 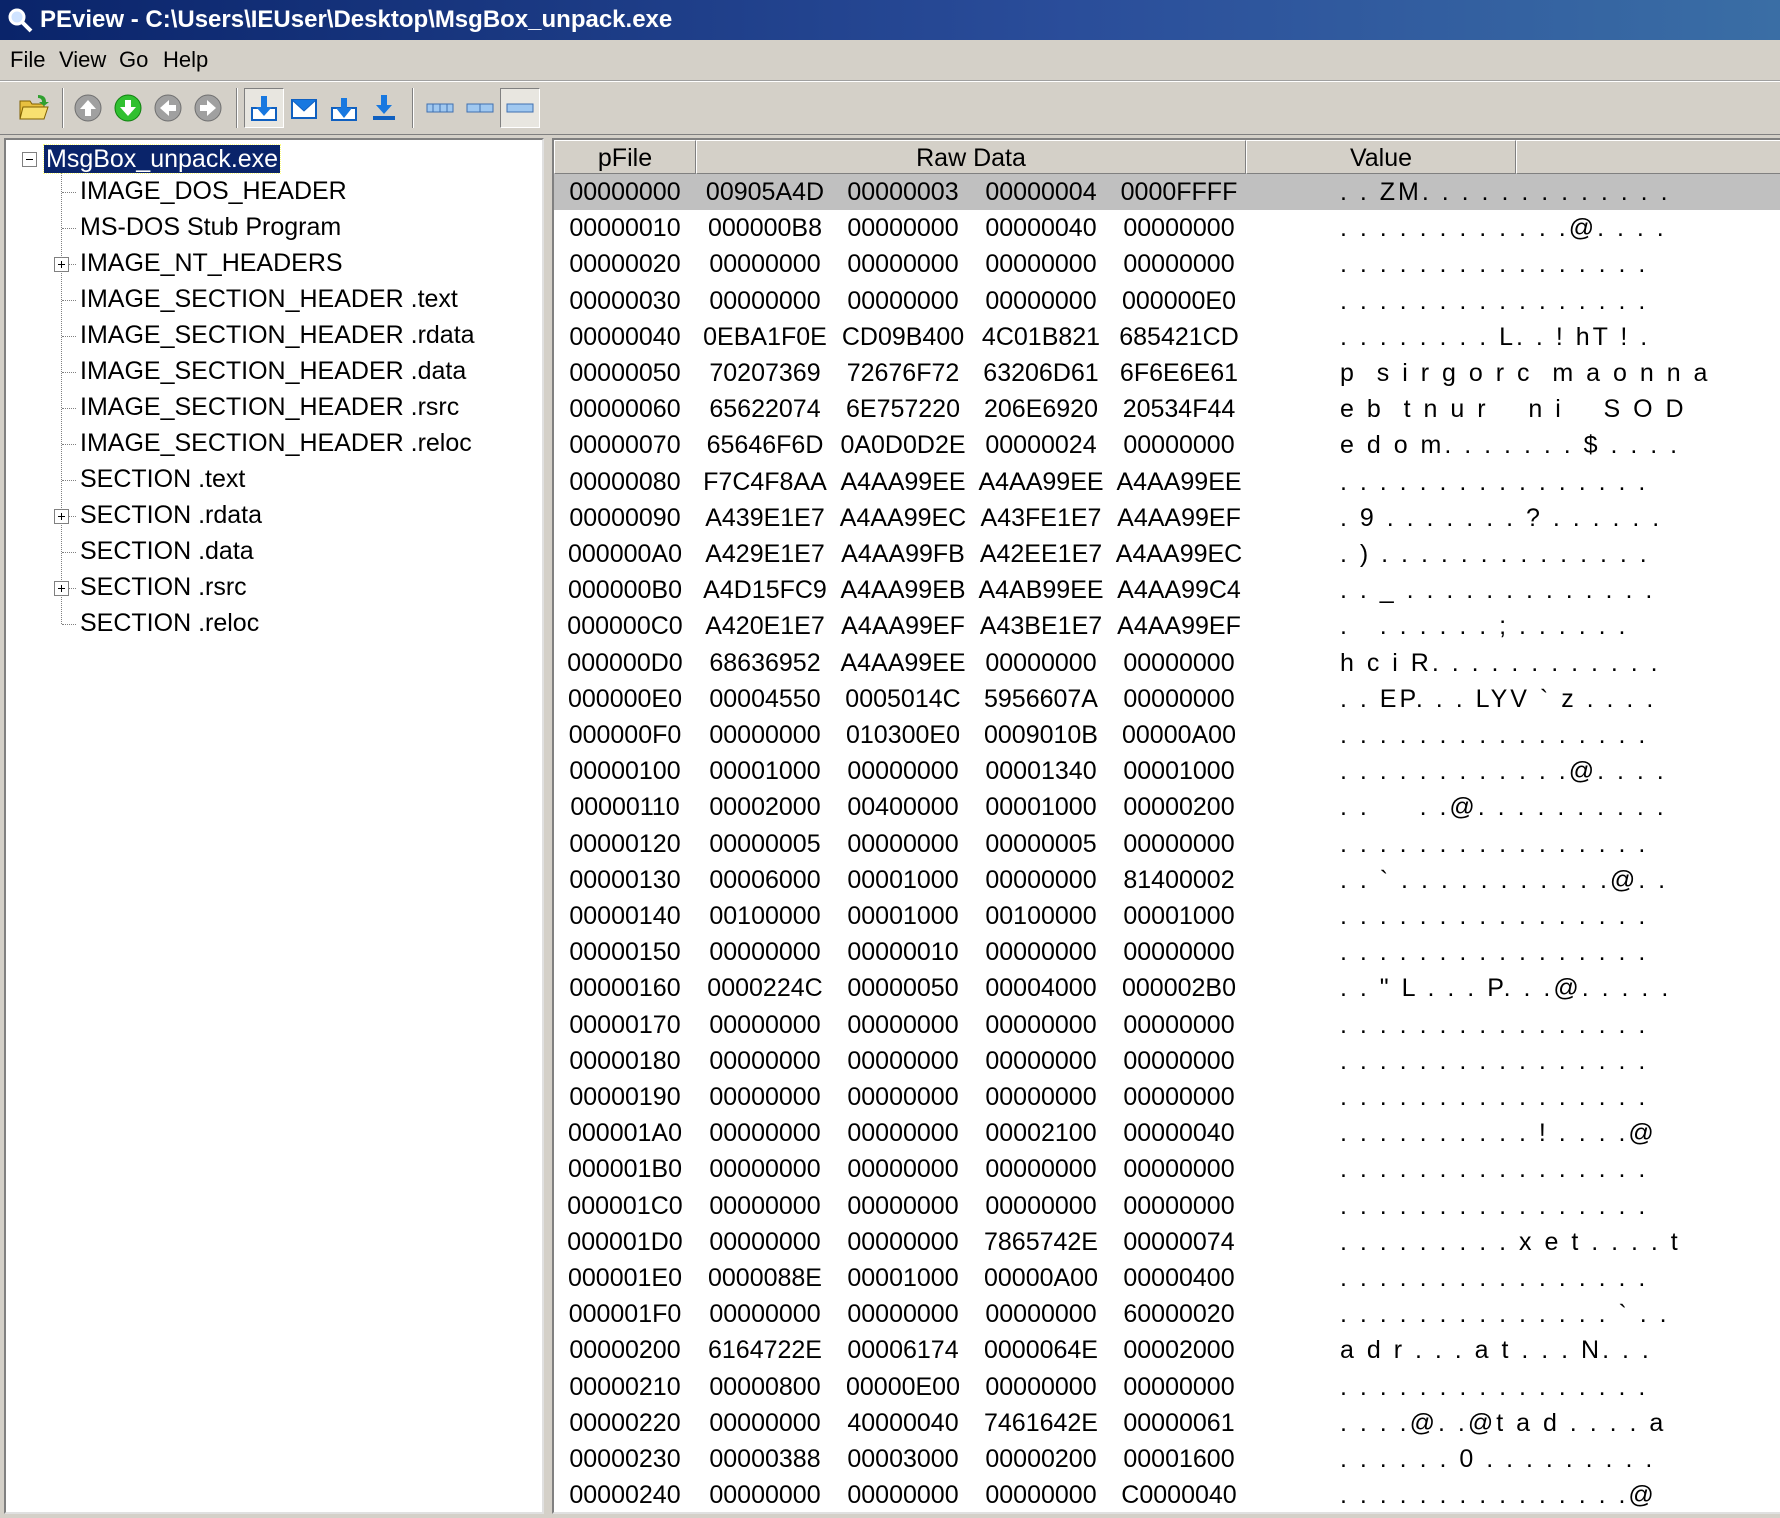 I want to click on collapse-toggle, so click(x=29, y=159).